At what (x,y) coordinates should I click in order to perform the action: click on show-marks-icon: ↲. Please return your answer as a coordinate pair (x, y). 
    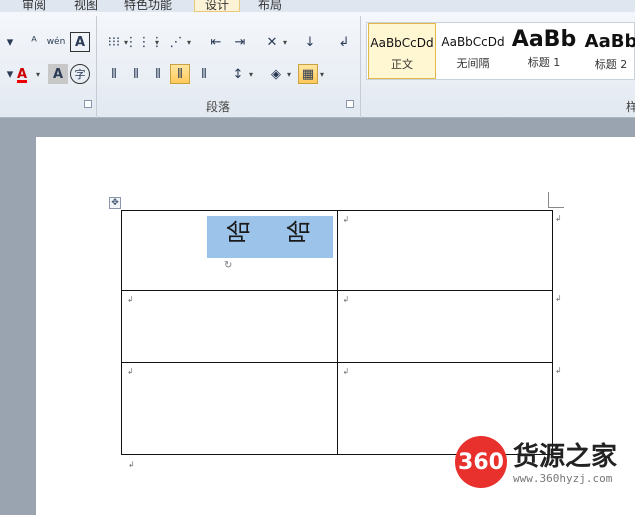
    Looking at the image, I should click on (344, 42).